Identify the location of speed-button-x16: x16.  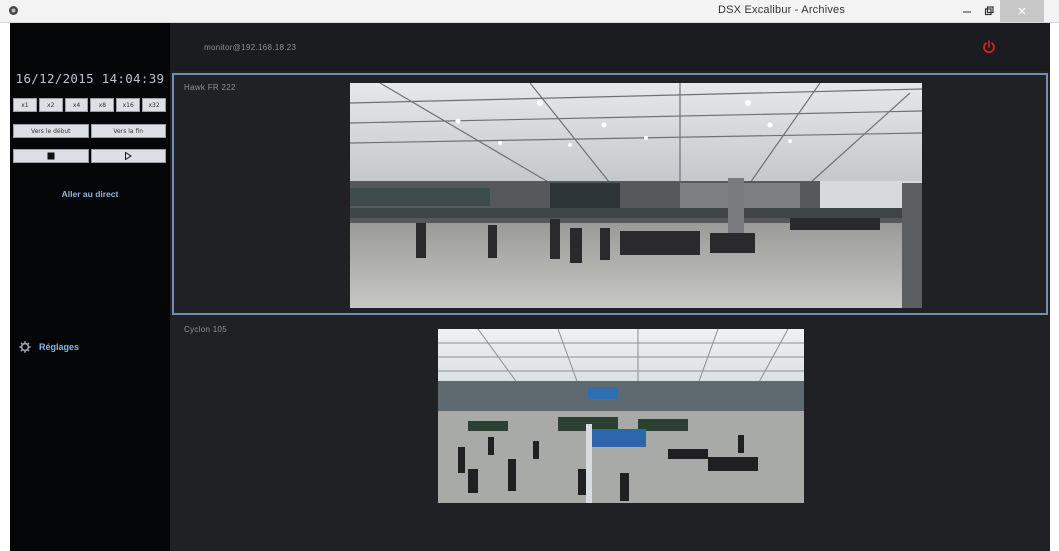
(128, 105).